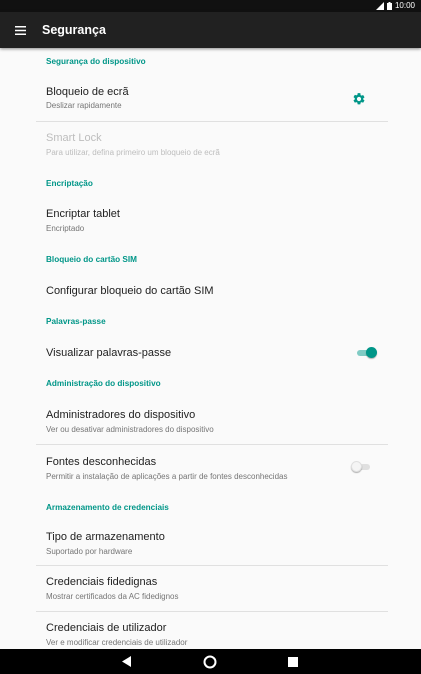 The height and width of the screenshot is (674, 421). What do you see at coordinates (109, 353) in the screenshot?
I see `setting-title: Visualizar palavras-passe` at bounding box center [109, 353].